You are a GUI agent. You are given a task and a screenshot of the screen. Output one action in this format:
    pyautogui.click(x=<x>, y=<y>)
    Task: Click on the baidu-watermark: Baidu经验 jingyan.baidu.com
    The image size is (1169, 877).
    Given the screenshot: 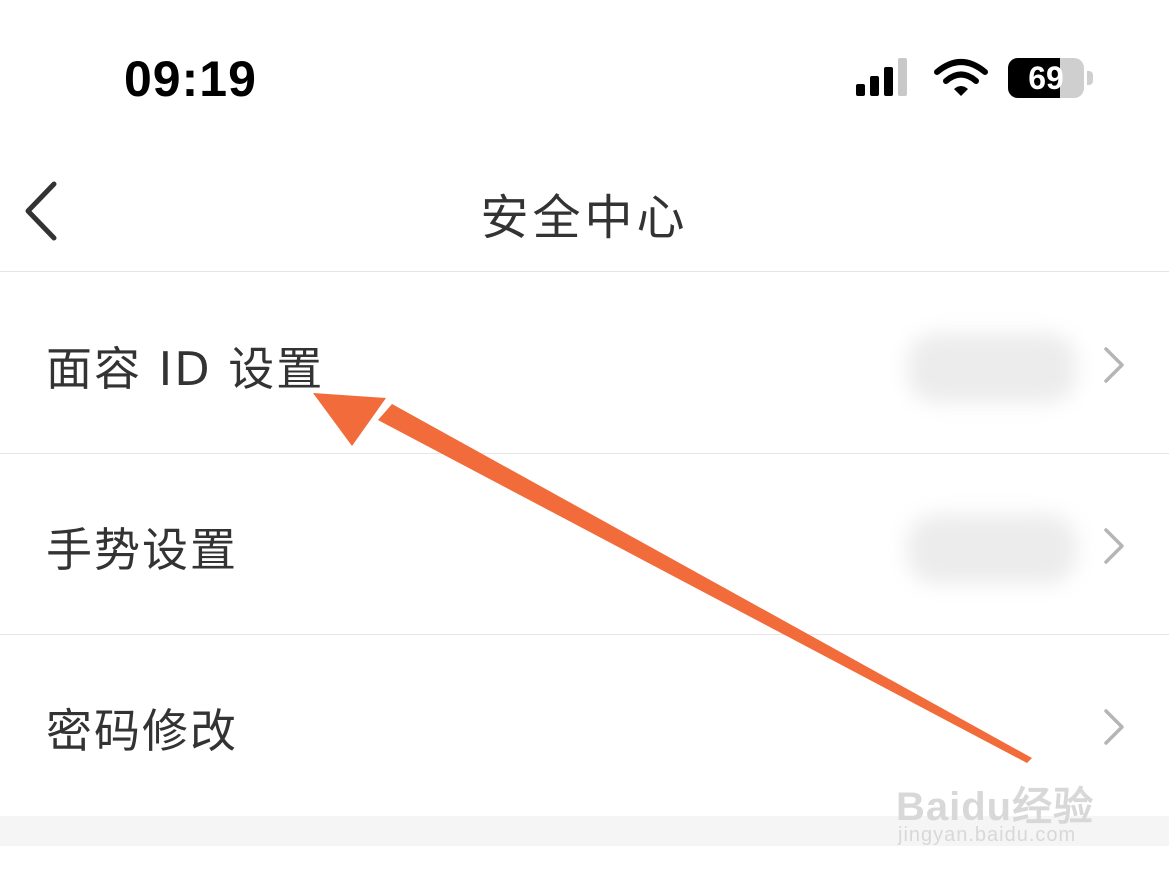 What is the action you would take?
    pyautogui.click(x=1006, y=815)
    